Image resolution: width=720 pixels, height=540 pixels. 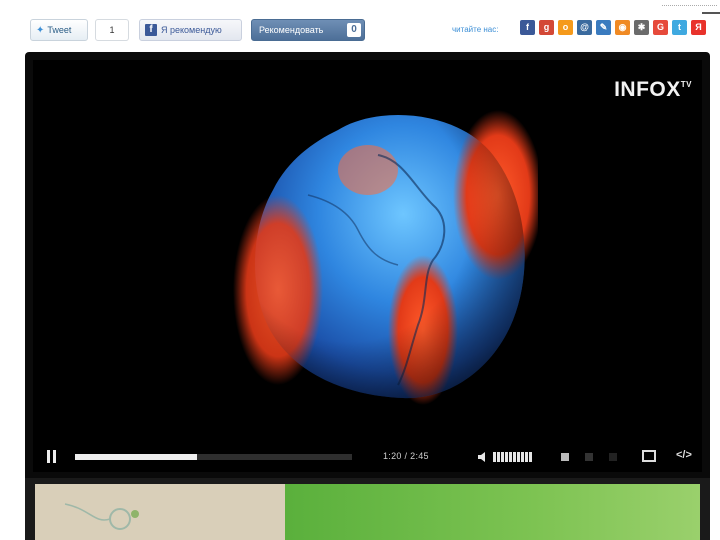 I want to click on logo-suffix: TV, so click(x=686, y=84).